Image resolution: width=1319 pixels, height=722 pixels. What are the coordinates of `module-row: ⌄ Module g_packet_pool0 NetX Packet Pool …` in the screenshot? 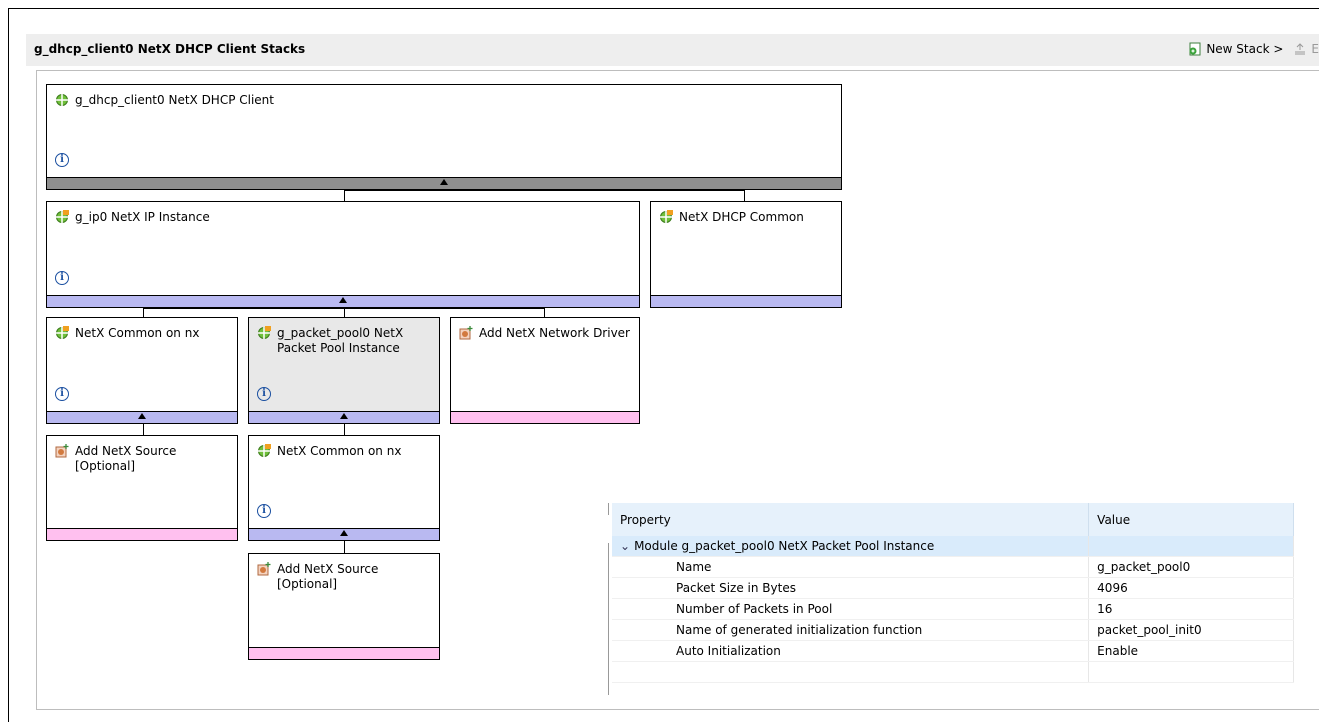 It's located at (953, 546).